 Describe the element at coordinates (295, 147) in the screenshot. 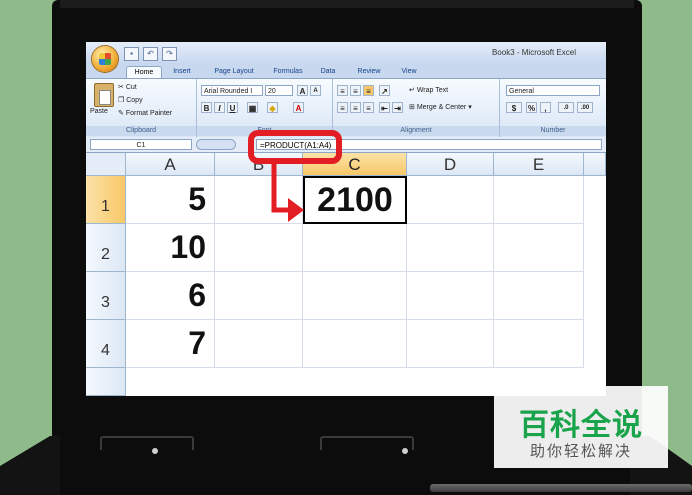

I see `formula-highlight` at that location.